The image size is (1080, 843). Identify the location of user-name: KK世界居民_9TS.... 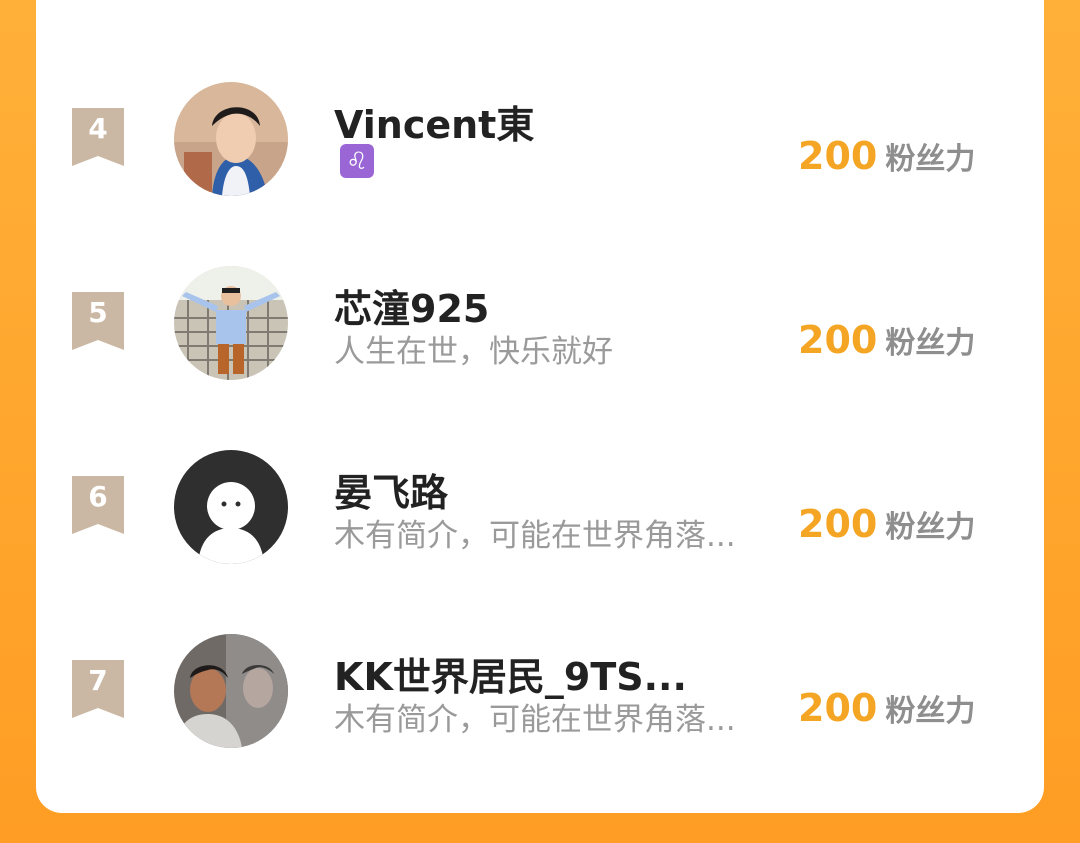
(510, 673).